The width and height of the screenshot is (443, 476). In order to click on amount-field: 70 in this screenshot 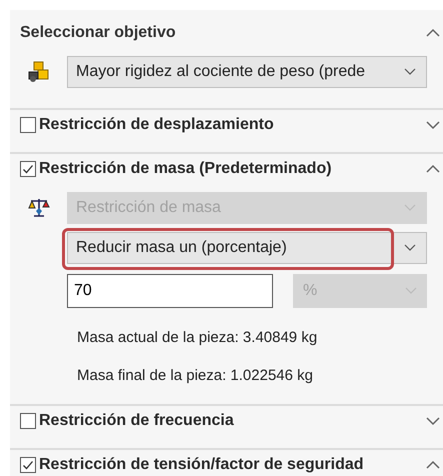, I will do `click(170, 291)`.